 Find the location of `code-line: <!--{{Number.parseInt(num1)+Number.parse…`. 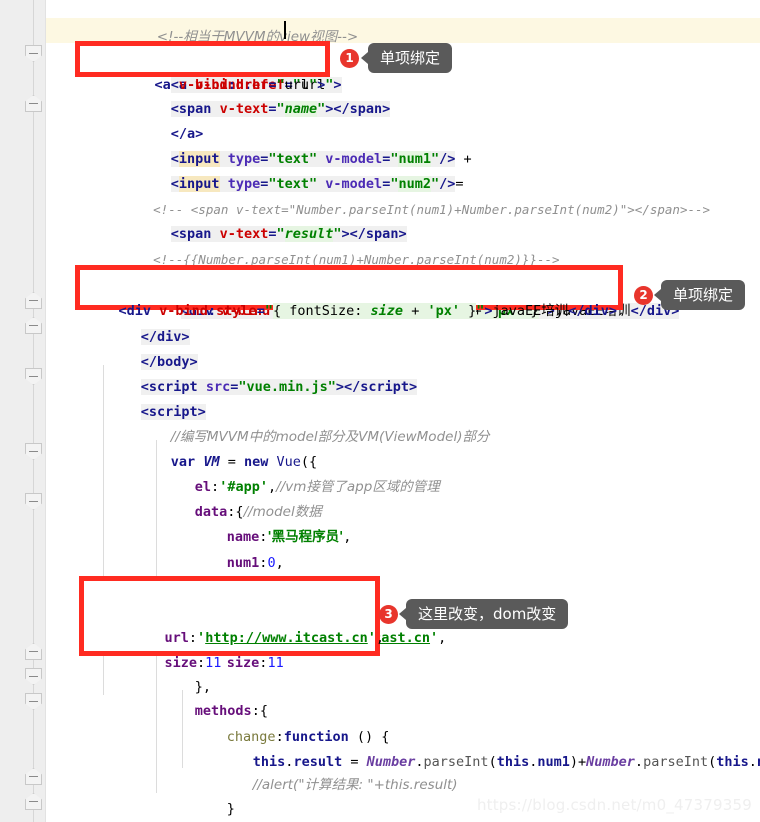

code-line: <!--{{Number.parseInt(num1)+Number.parse… is located at coordinates (333, 244).